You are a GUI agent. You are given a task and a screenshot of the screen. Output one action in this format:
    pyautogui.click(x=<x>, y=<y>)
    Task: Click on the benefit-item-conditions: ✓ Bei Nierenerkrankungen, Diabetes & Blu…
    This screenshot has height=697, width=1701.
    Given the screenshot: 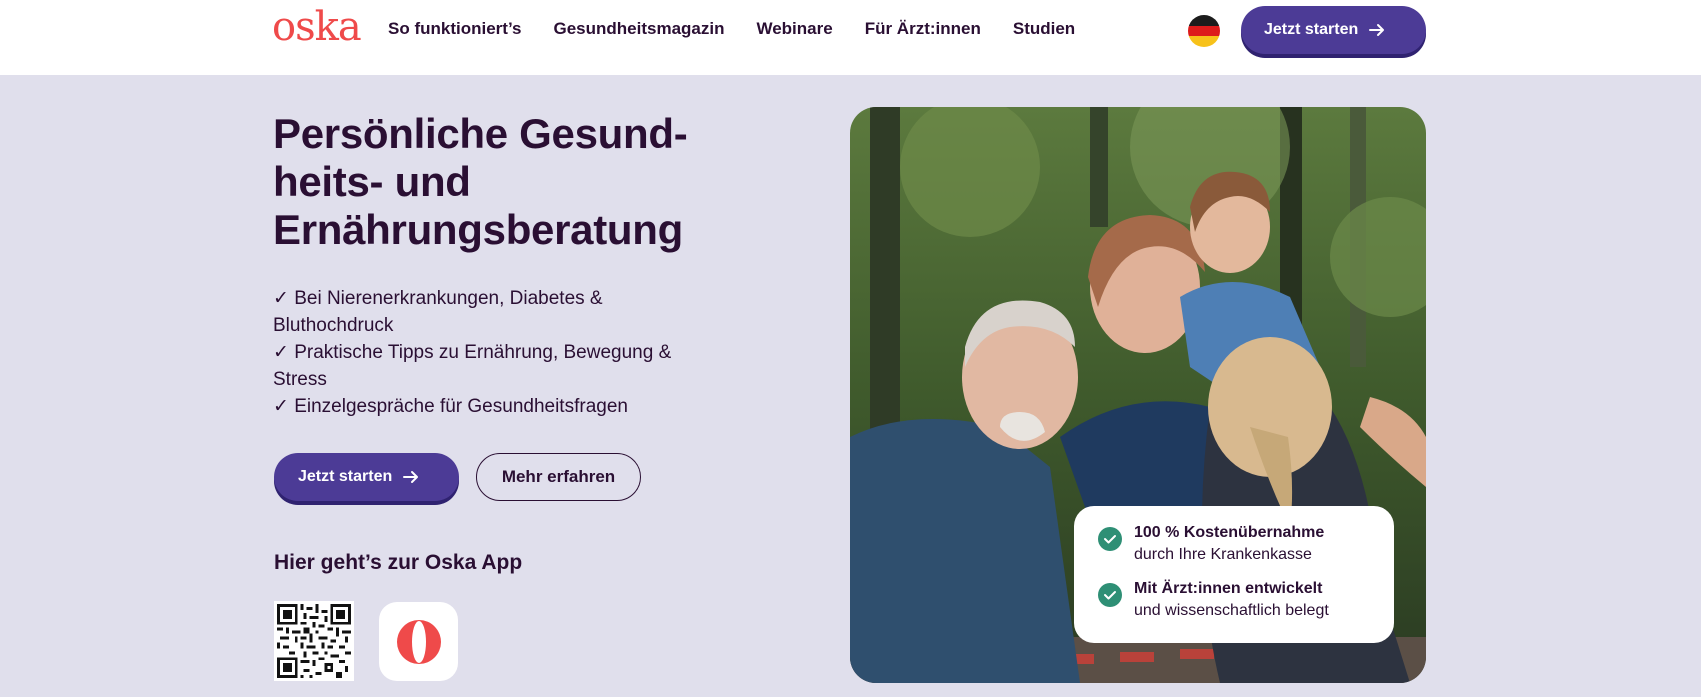 What is the action you would take?
    pyautogui.click(x=438, y=312)
    